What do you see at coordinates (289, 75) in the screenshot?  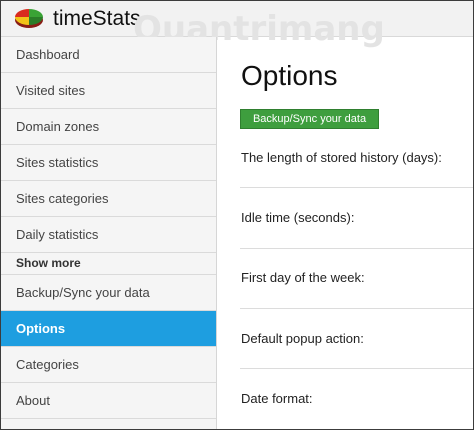 I see `page-title: Options` at bounding box center [289, 75].